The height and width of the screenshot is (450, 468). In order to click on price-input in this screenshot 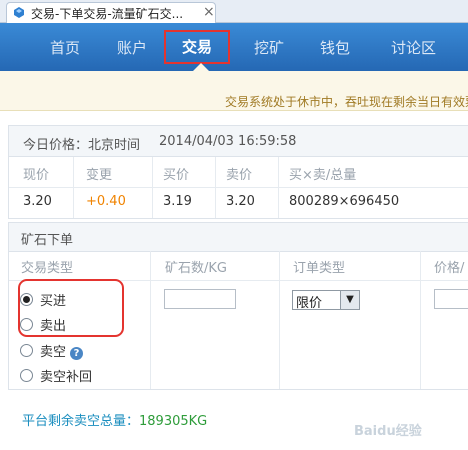, I will do `click(451, 299)`.